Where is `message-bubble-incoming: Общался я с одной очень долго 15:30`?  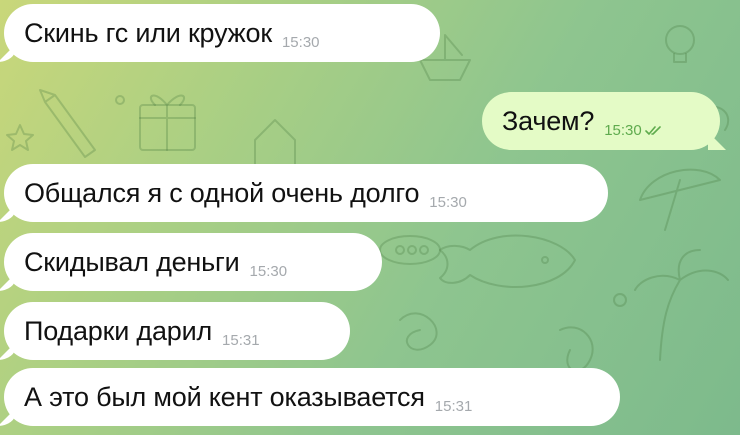 message-bubble-incoming: Общался я с одной очень долго 15:30 is located at coordinates (306, 193).